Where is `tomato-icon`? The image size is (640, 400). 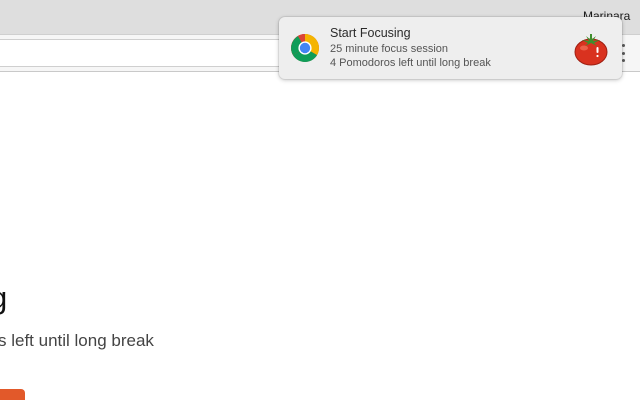 tomato-icon is located at coordinates (591, 50).